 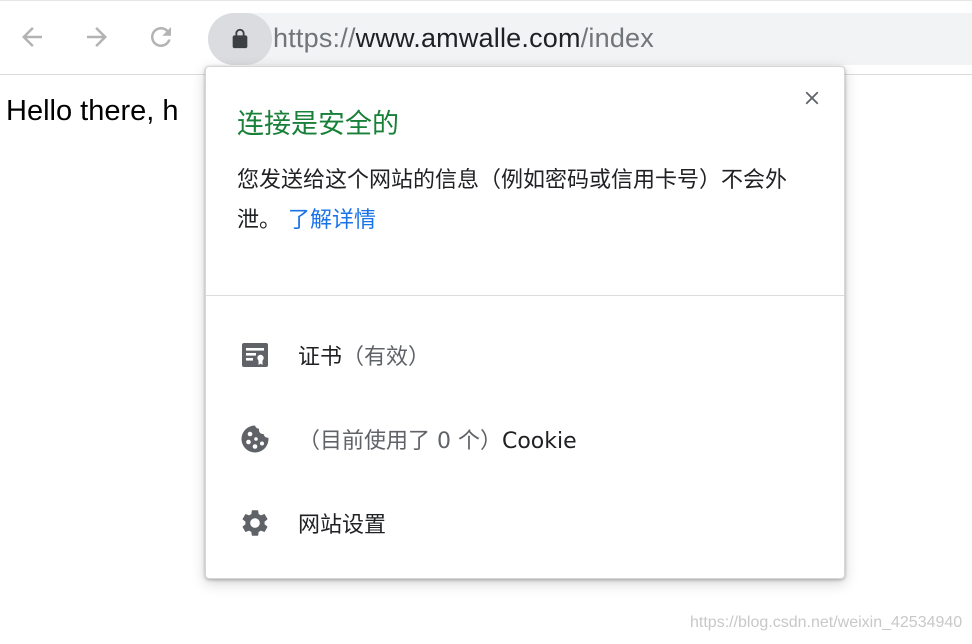 What do you see at coordinates (320, 357) in the screenshot?
I see `certificate-text: 证书` at bounding box center [320, 357].